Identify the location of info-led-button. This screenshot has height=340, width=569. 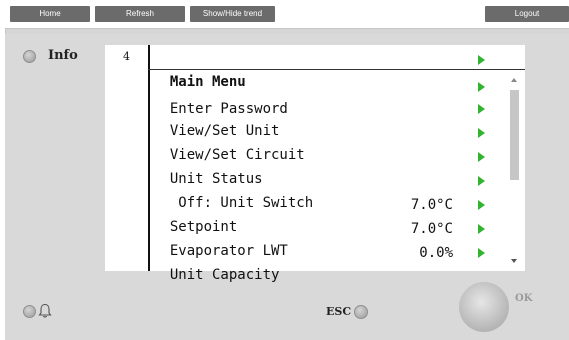
(29, 56).